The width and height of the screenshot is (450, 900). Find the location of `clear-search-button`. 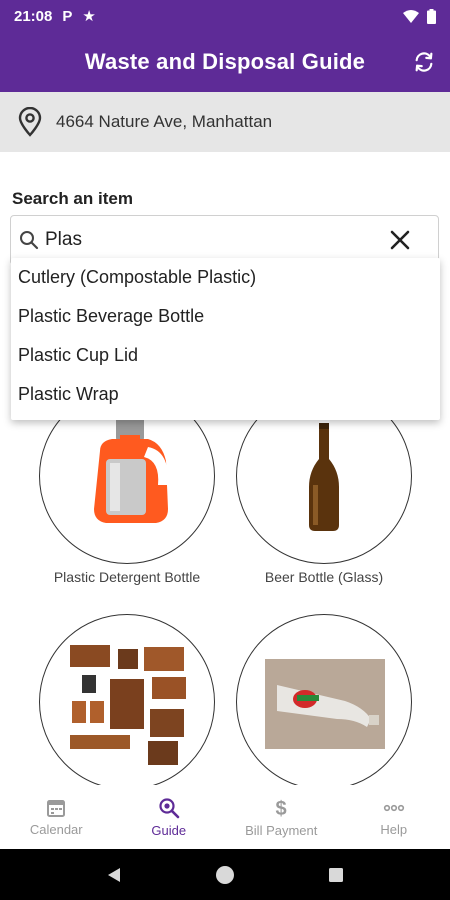

clear-search-button is located at coordinates (400, 240).